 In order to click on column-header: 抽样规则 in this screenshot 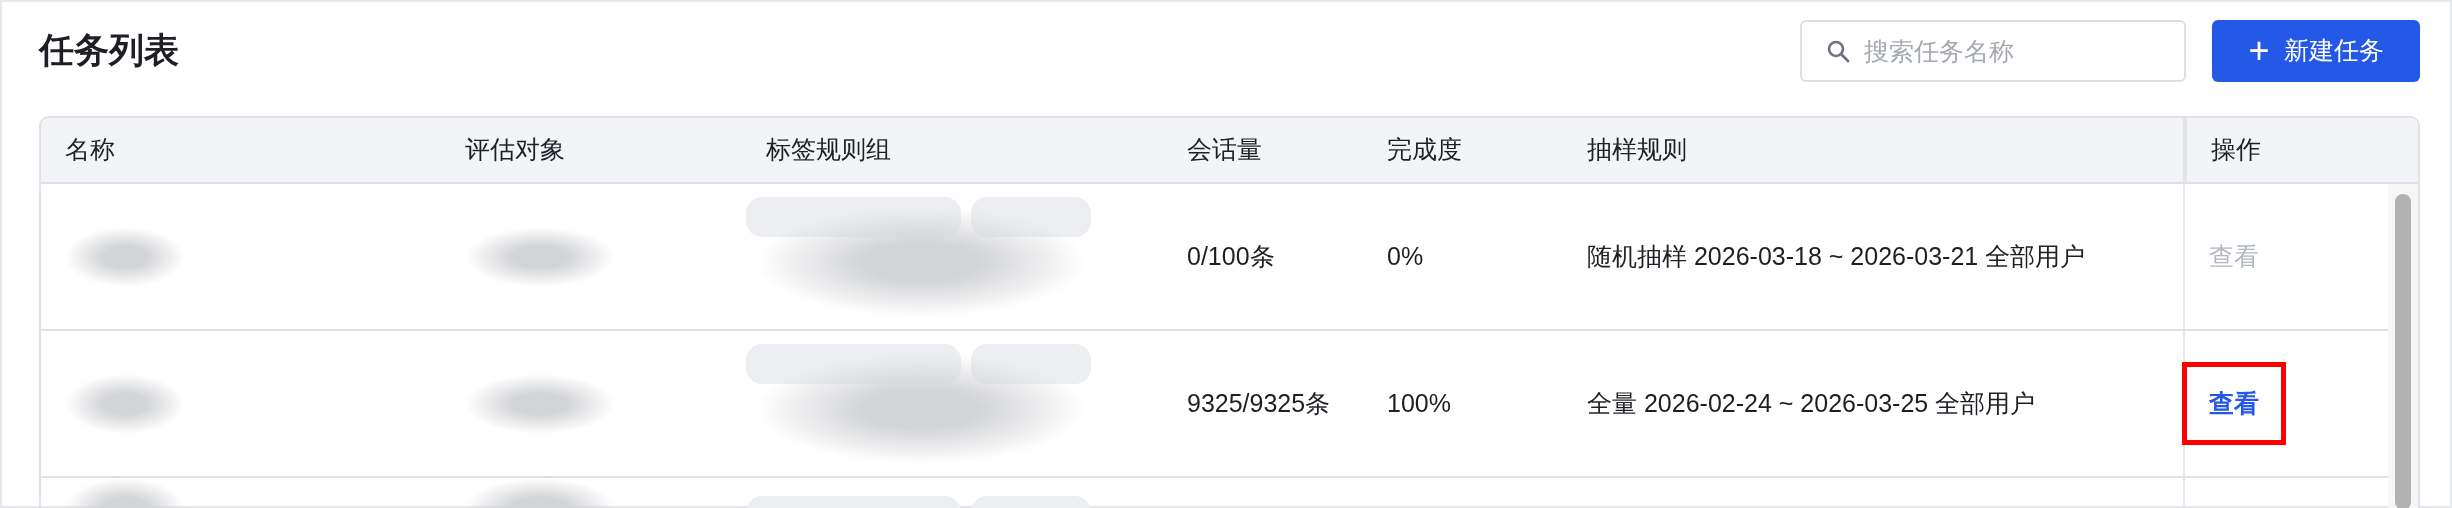, I will do `click(1637, 150)`.